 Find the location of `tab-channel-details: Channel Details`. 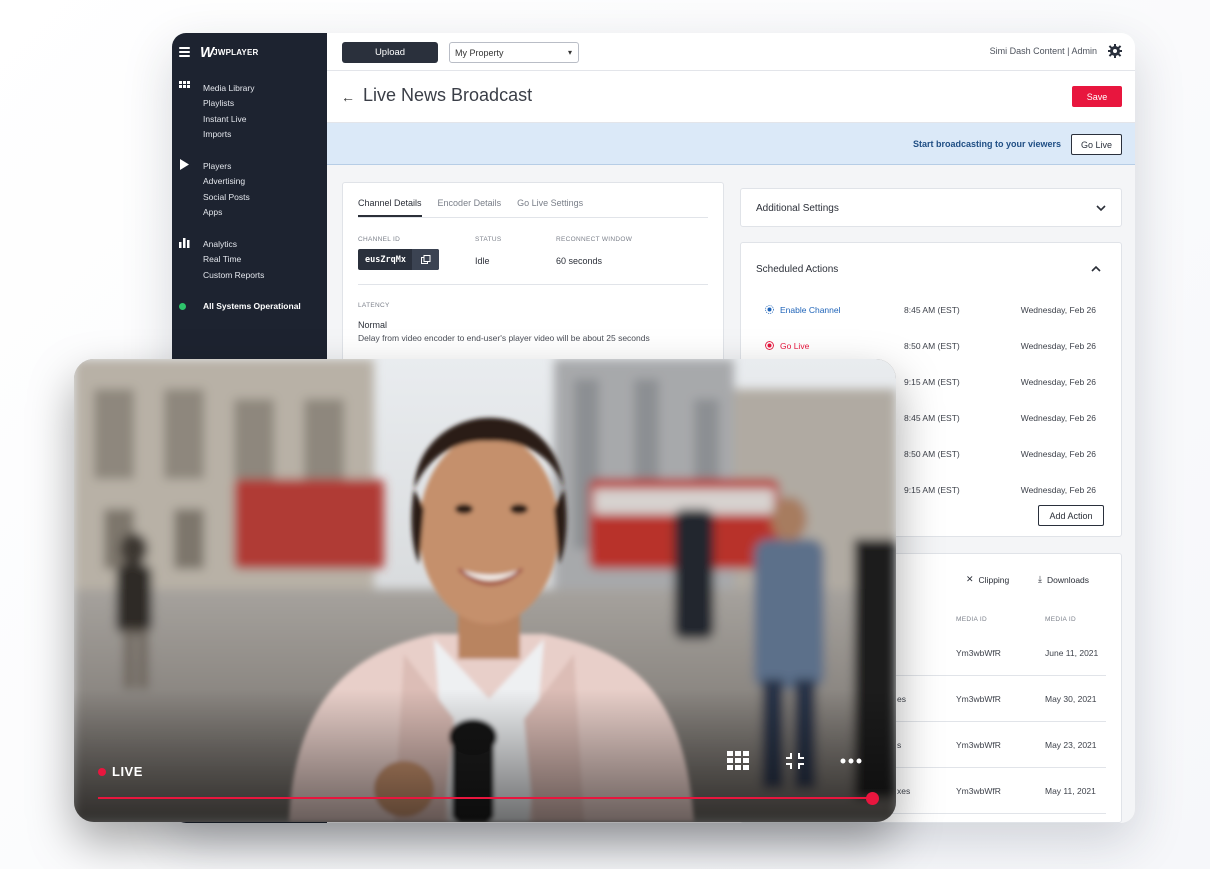

tab-channel-details: Channel Details is located at coordinates (390, 207).